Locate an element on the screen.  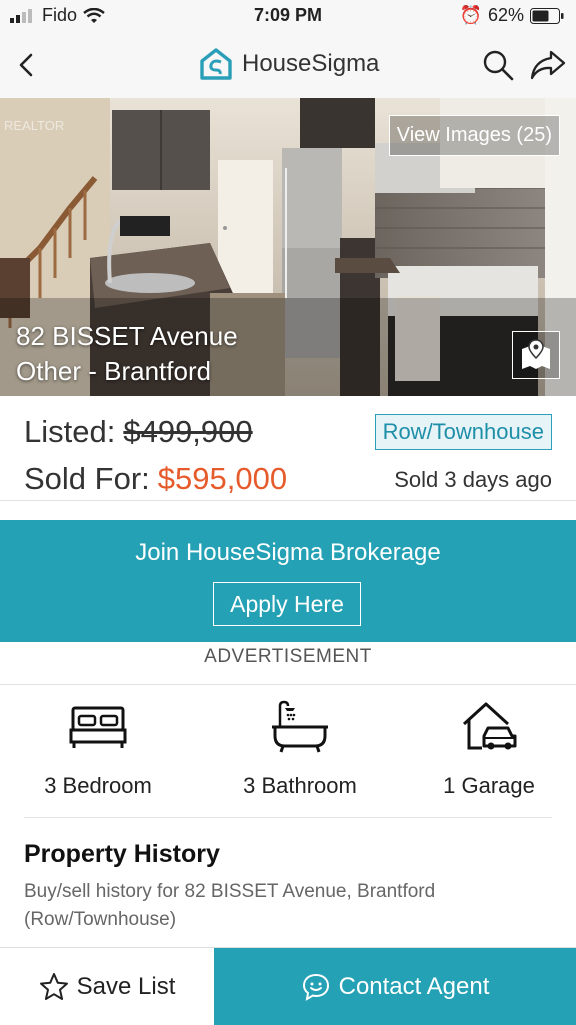
bottom-action-bar: Save List Contact Agent is located at coordinates (288, 986).